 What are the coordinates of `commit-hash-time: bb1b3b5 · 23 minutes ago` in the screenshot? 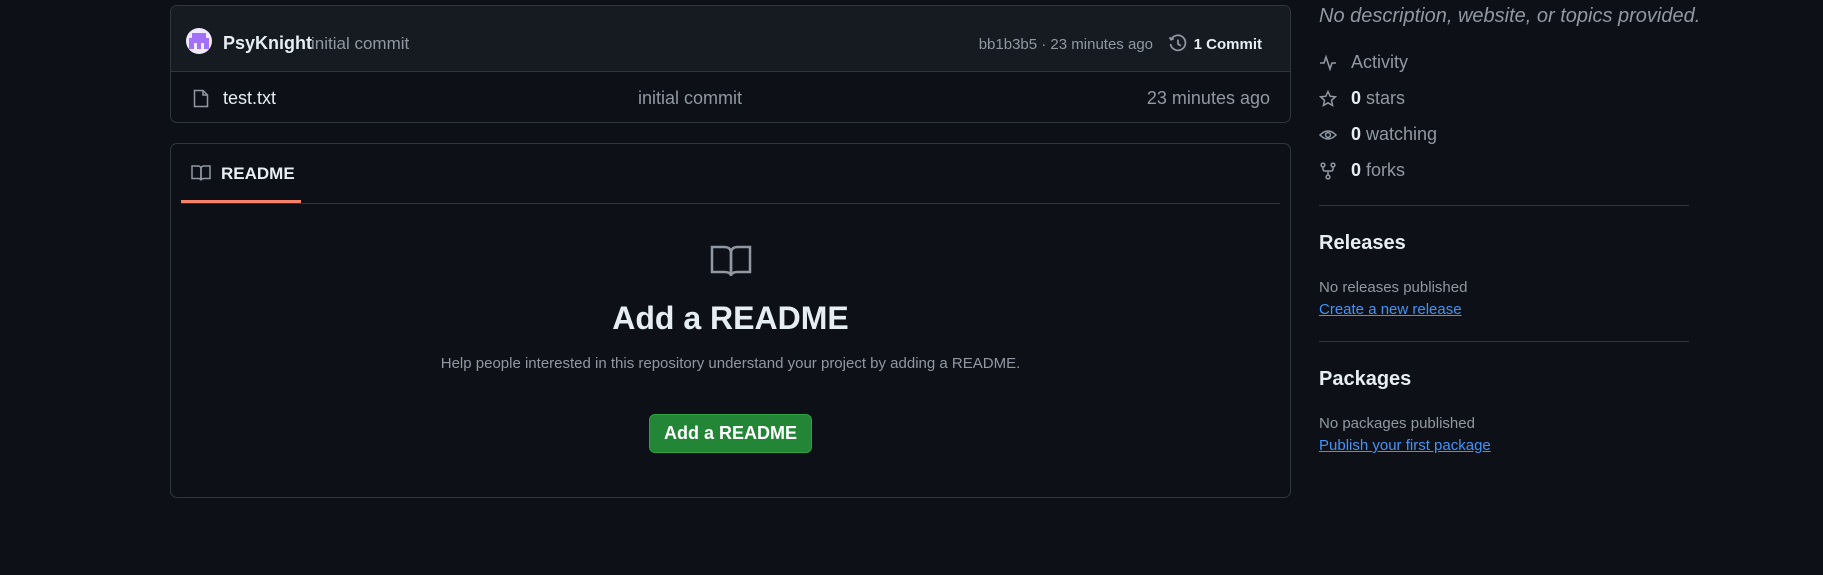 It's located at (1066, 44).